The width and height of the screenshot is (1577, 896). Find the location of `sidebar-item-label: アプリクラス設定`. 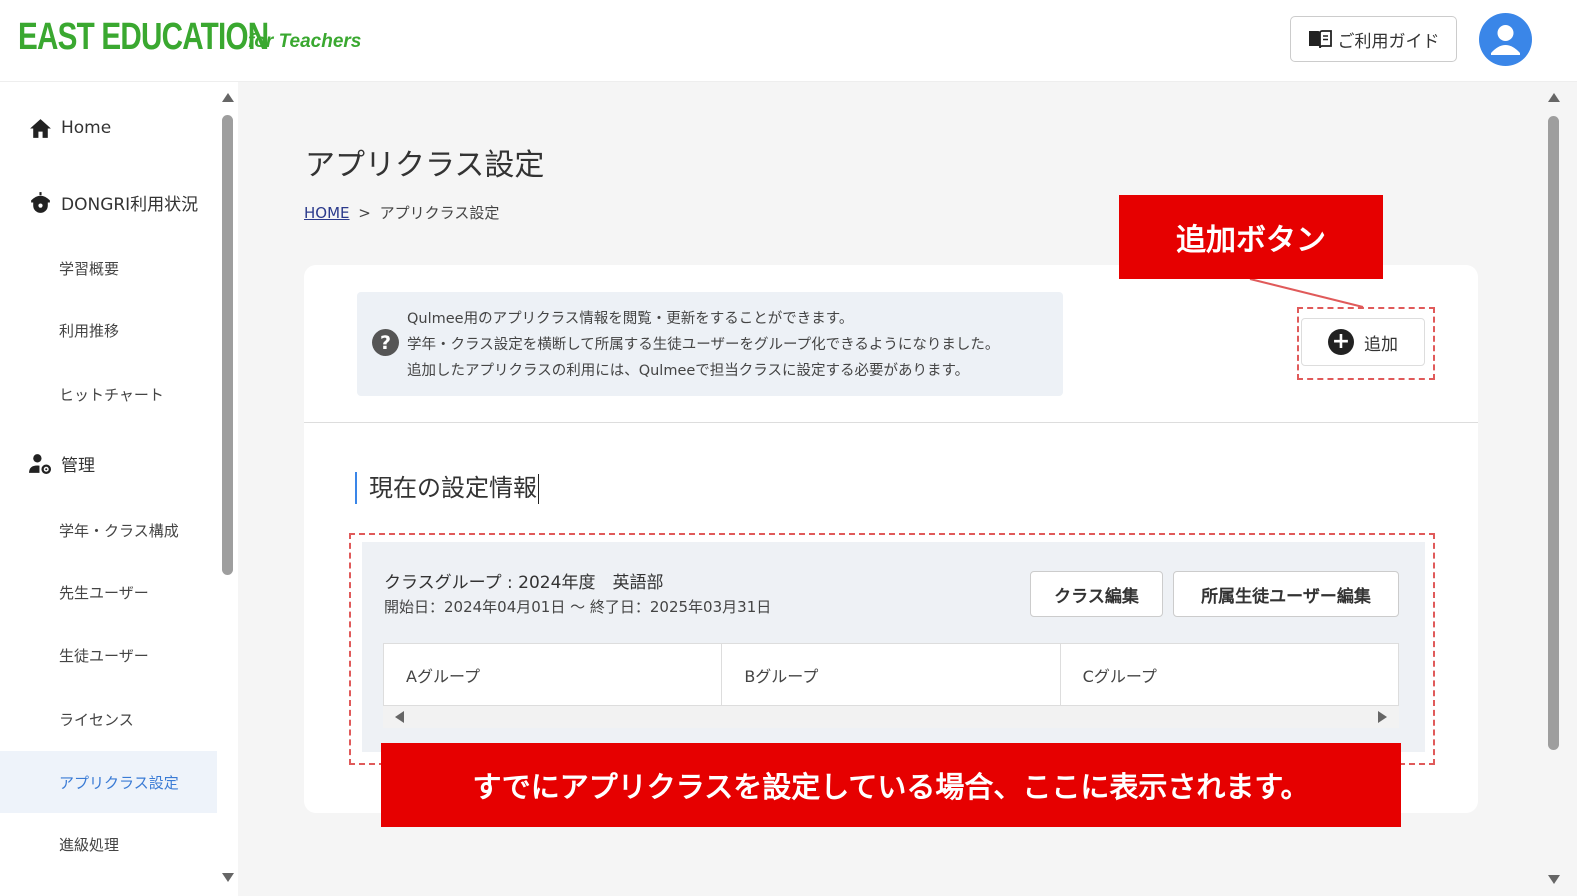

sidebar-item-label: アプリクラス設定 is located at coordinates (119, 782).